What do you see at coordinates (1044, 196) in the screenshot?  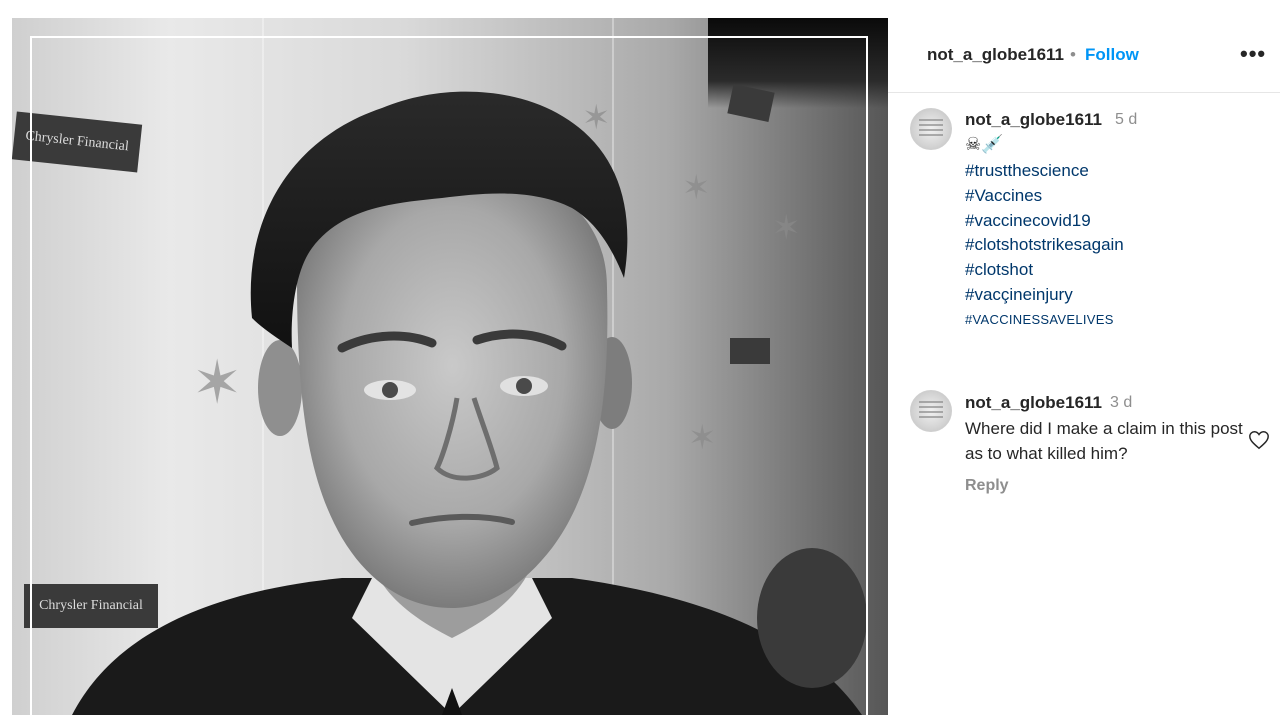 I see `hashtag-link: #Vaccines` at bounding box center [1044, 196].